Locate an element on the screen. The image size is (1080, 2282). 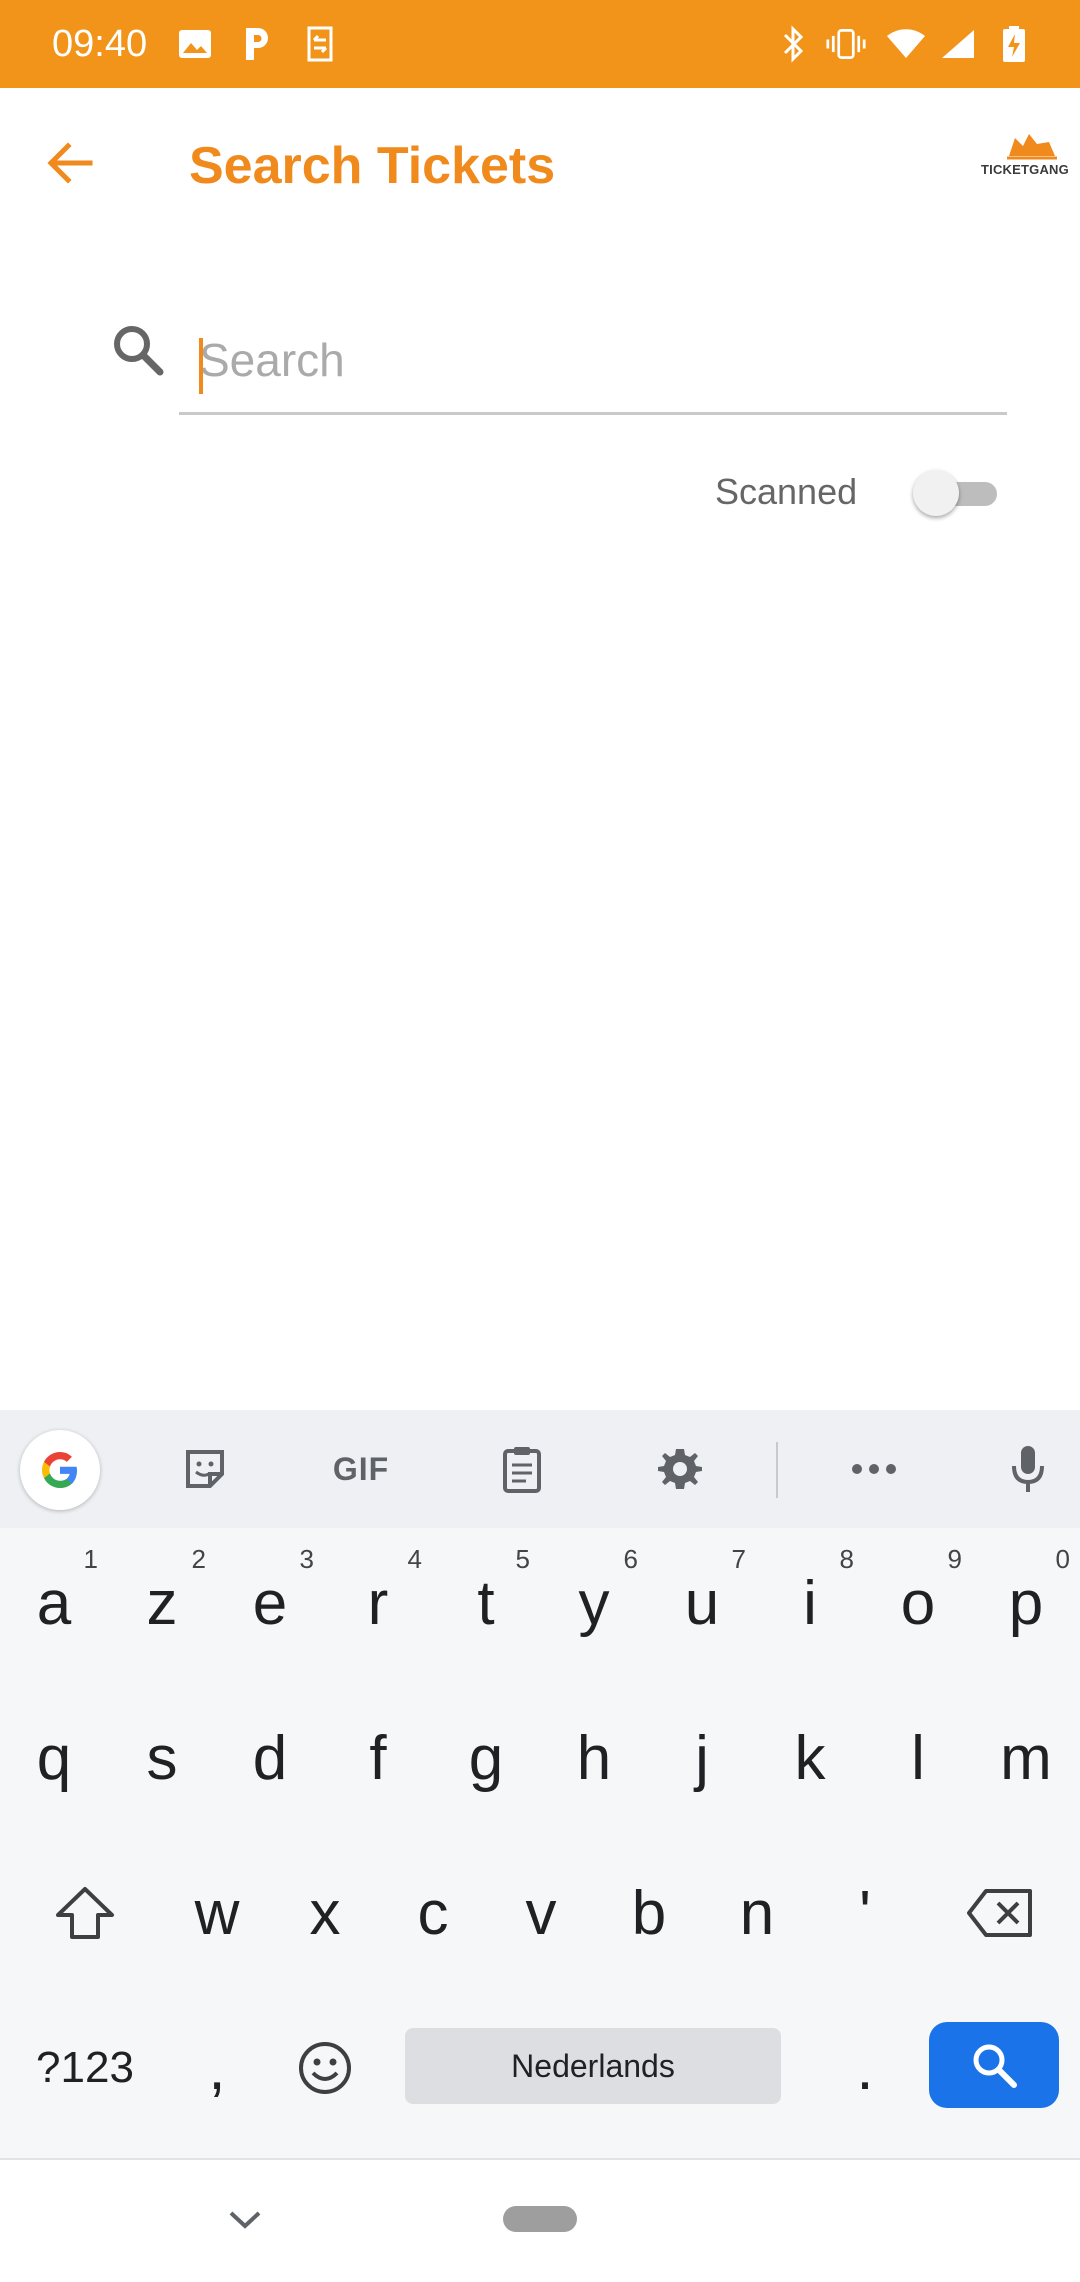
battery-charging-icon is located at coordinates (1014, 44).